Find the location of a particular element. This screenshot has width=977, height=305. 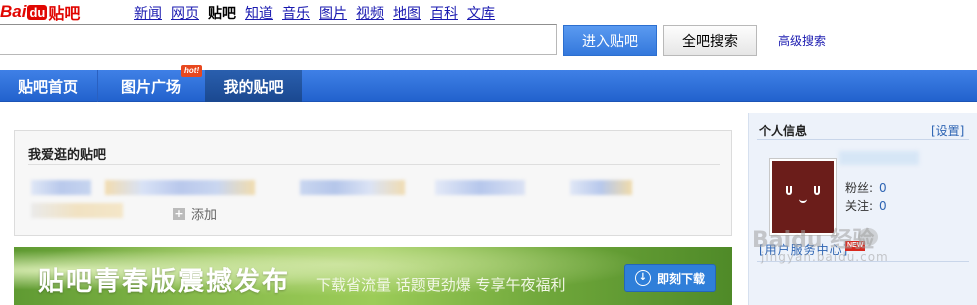

nav-baike: 百科 is located at coordinates (444, 13).